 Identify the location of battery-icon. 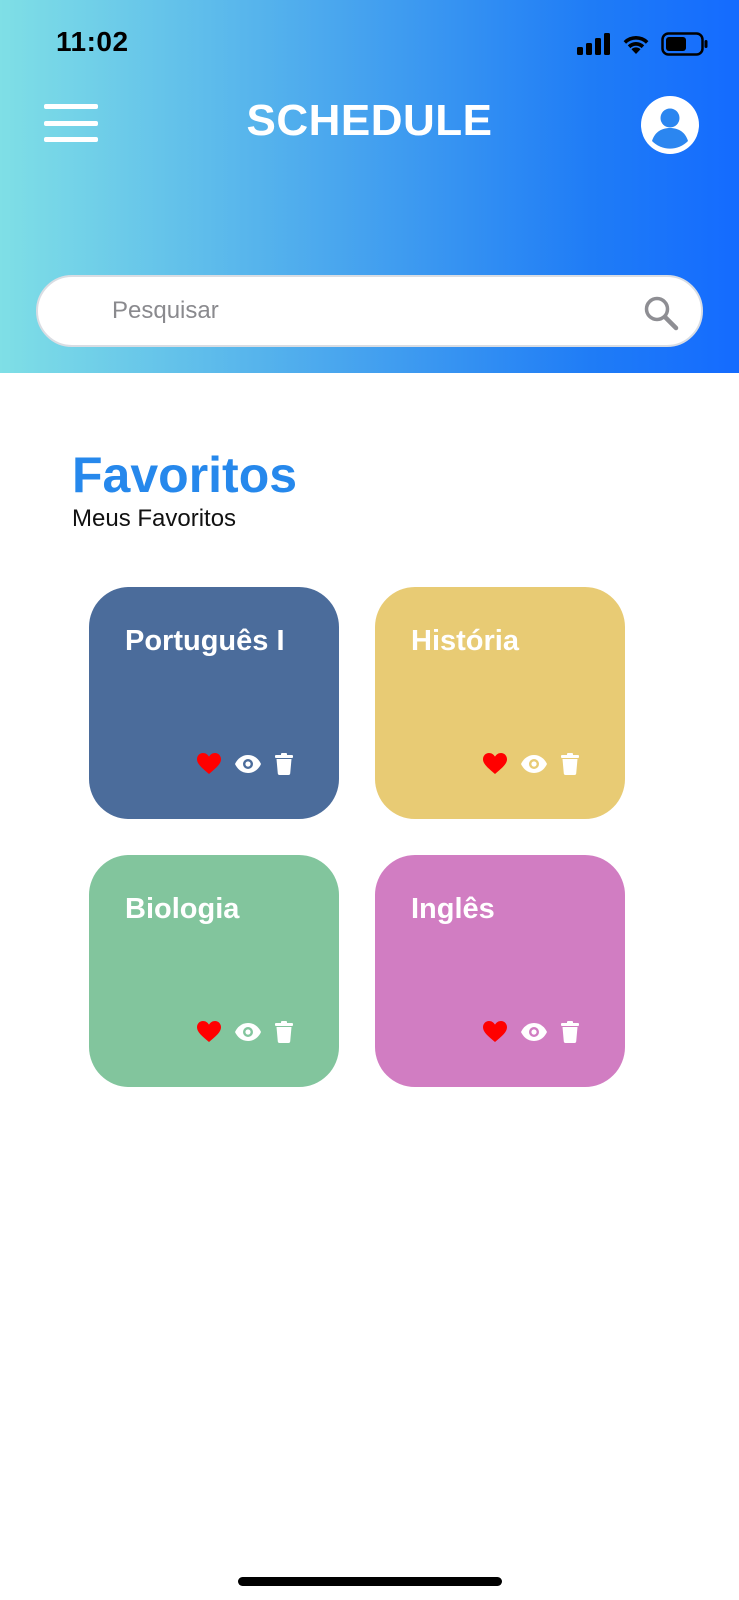
(684, 44).